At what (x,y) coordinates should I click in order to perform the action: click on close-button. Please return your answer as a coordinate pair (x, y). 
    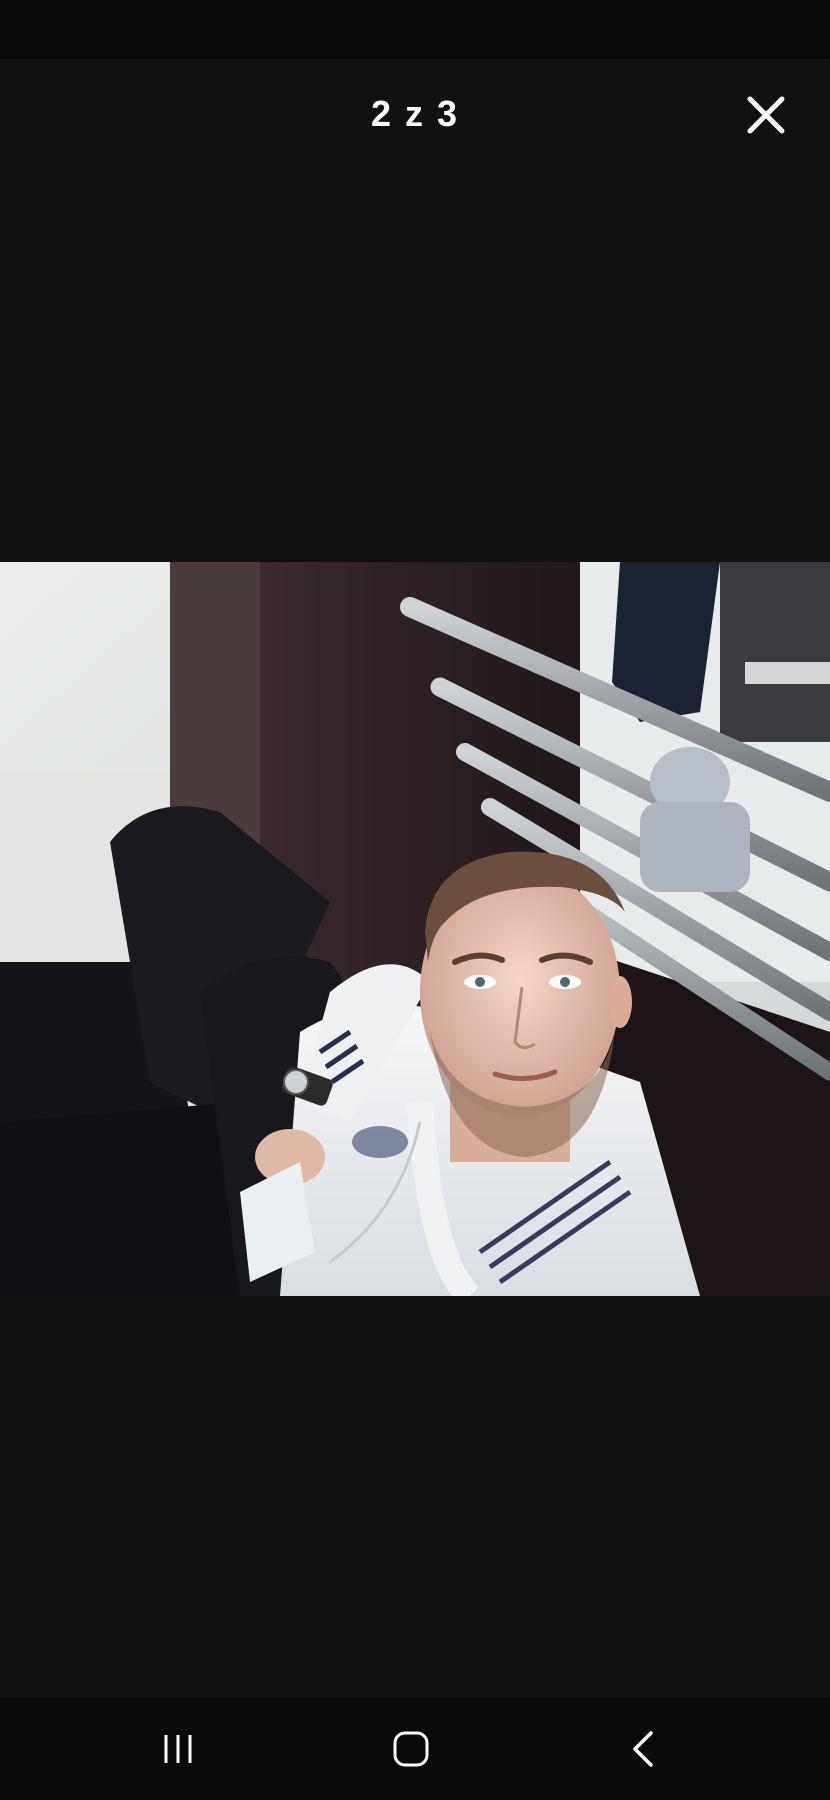
    Looking at the image, I should click on (766, 115).